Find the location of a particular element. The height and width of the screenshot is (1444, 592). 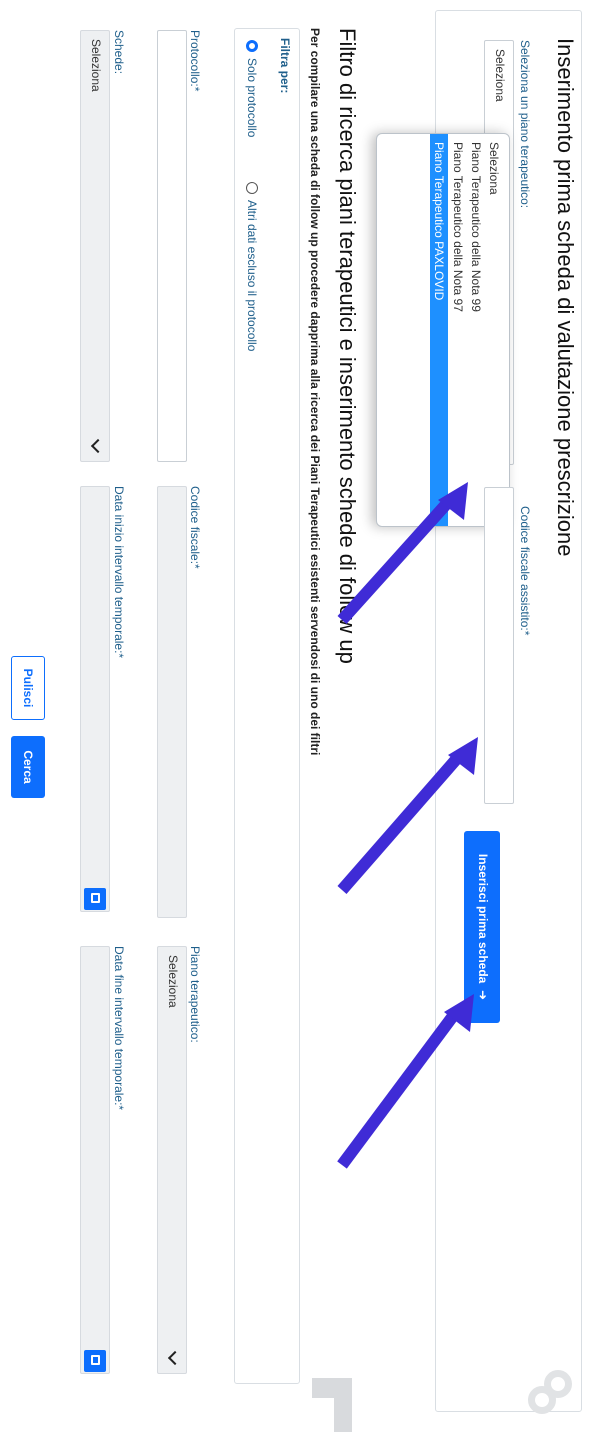

annotation-arrows is located at coordinates (407, 825).